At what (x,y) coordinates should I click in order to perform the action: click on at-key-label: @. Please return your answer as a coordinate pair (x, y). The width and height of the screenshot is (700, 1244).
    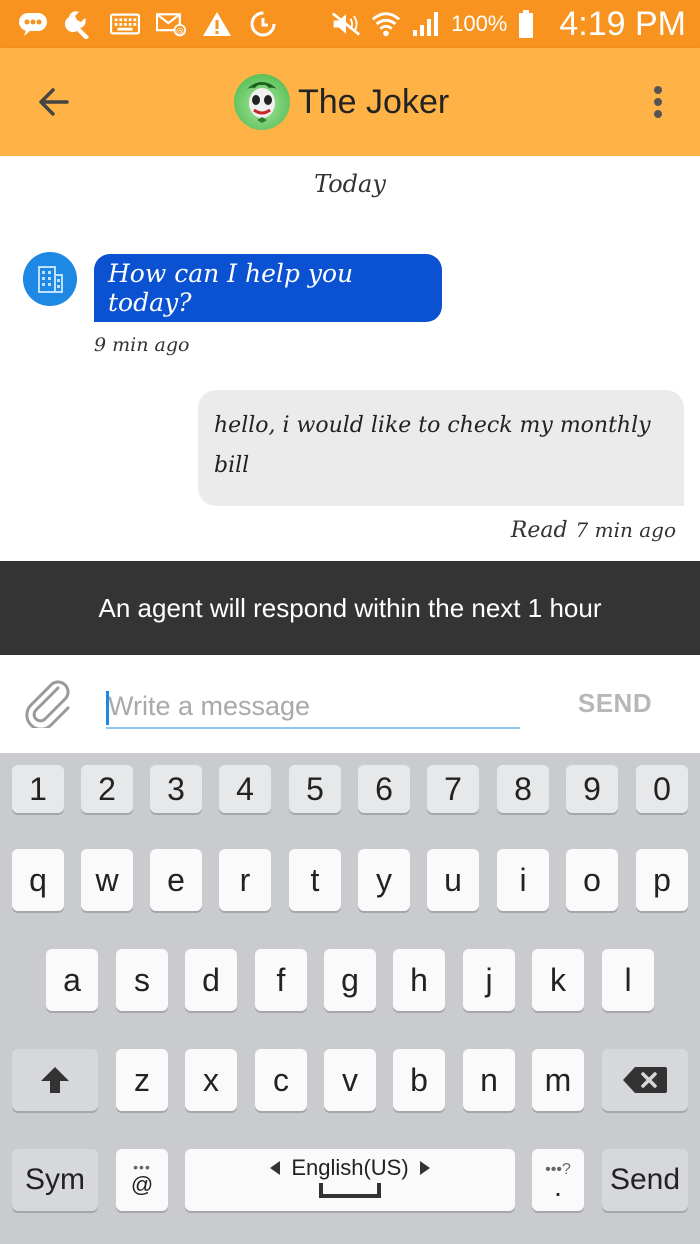
    Looking at the image, I should click on (142, 1184).